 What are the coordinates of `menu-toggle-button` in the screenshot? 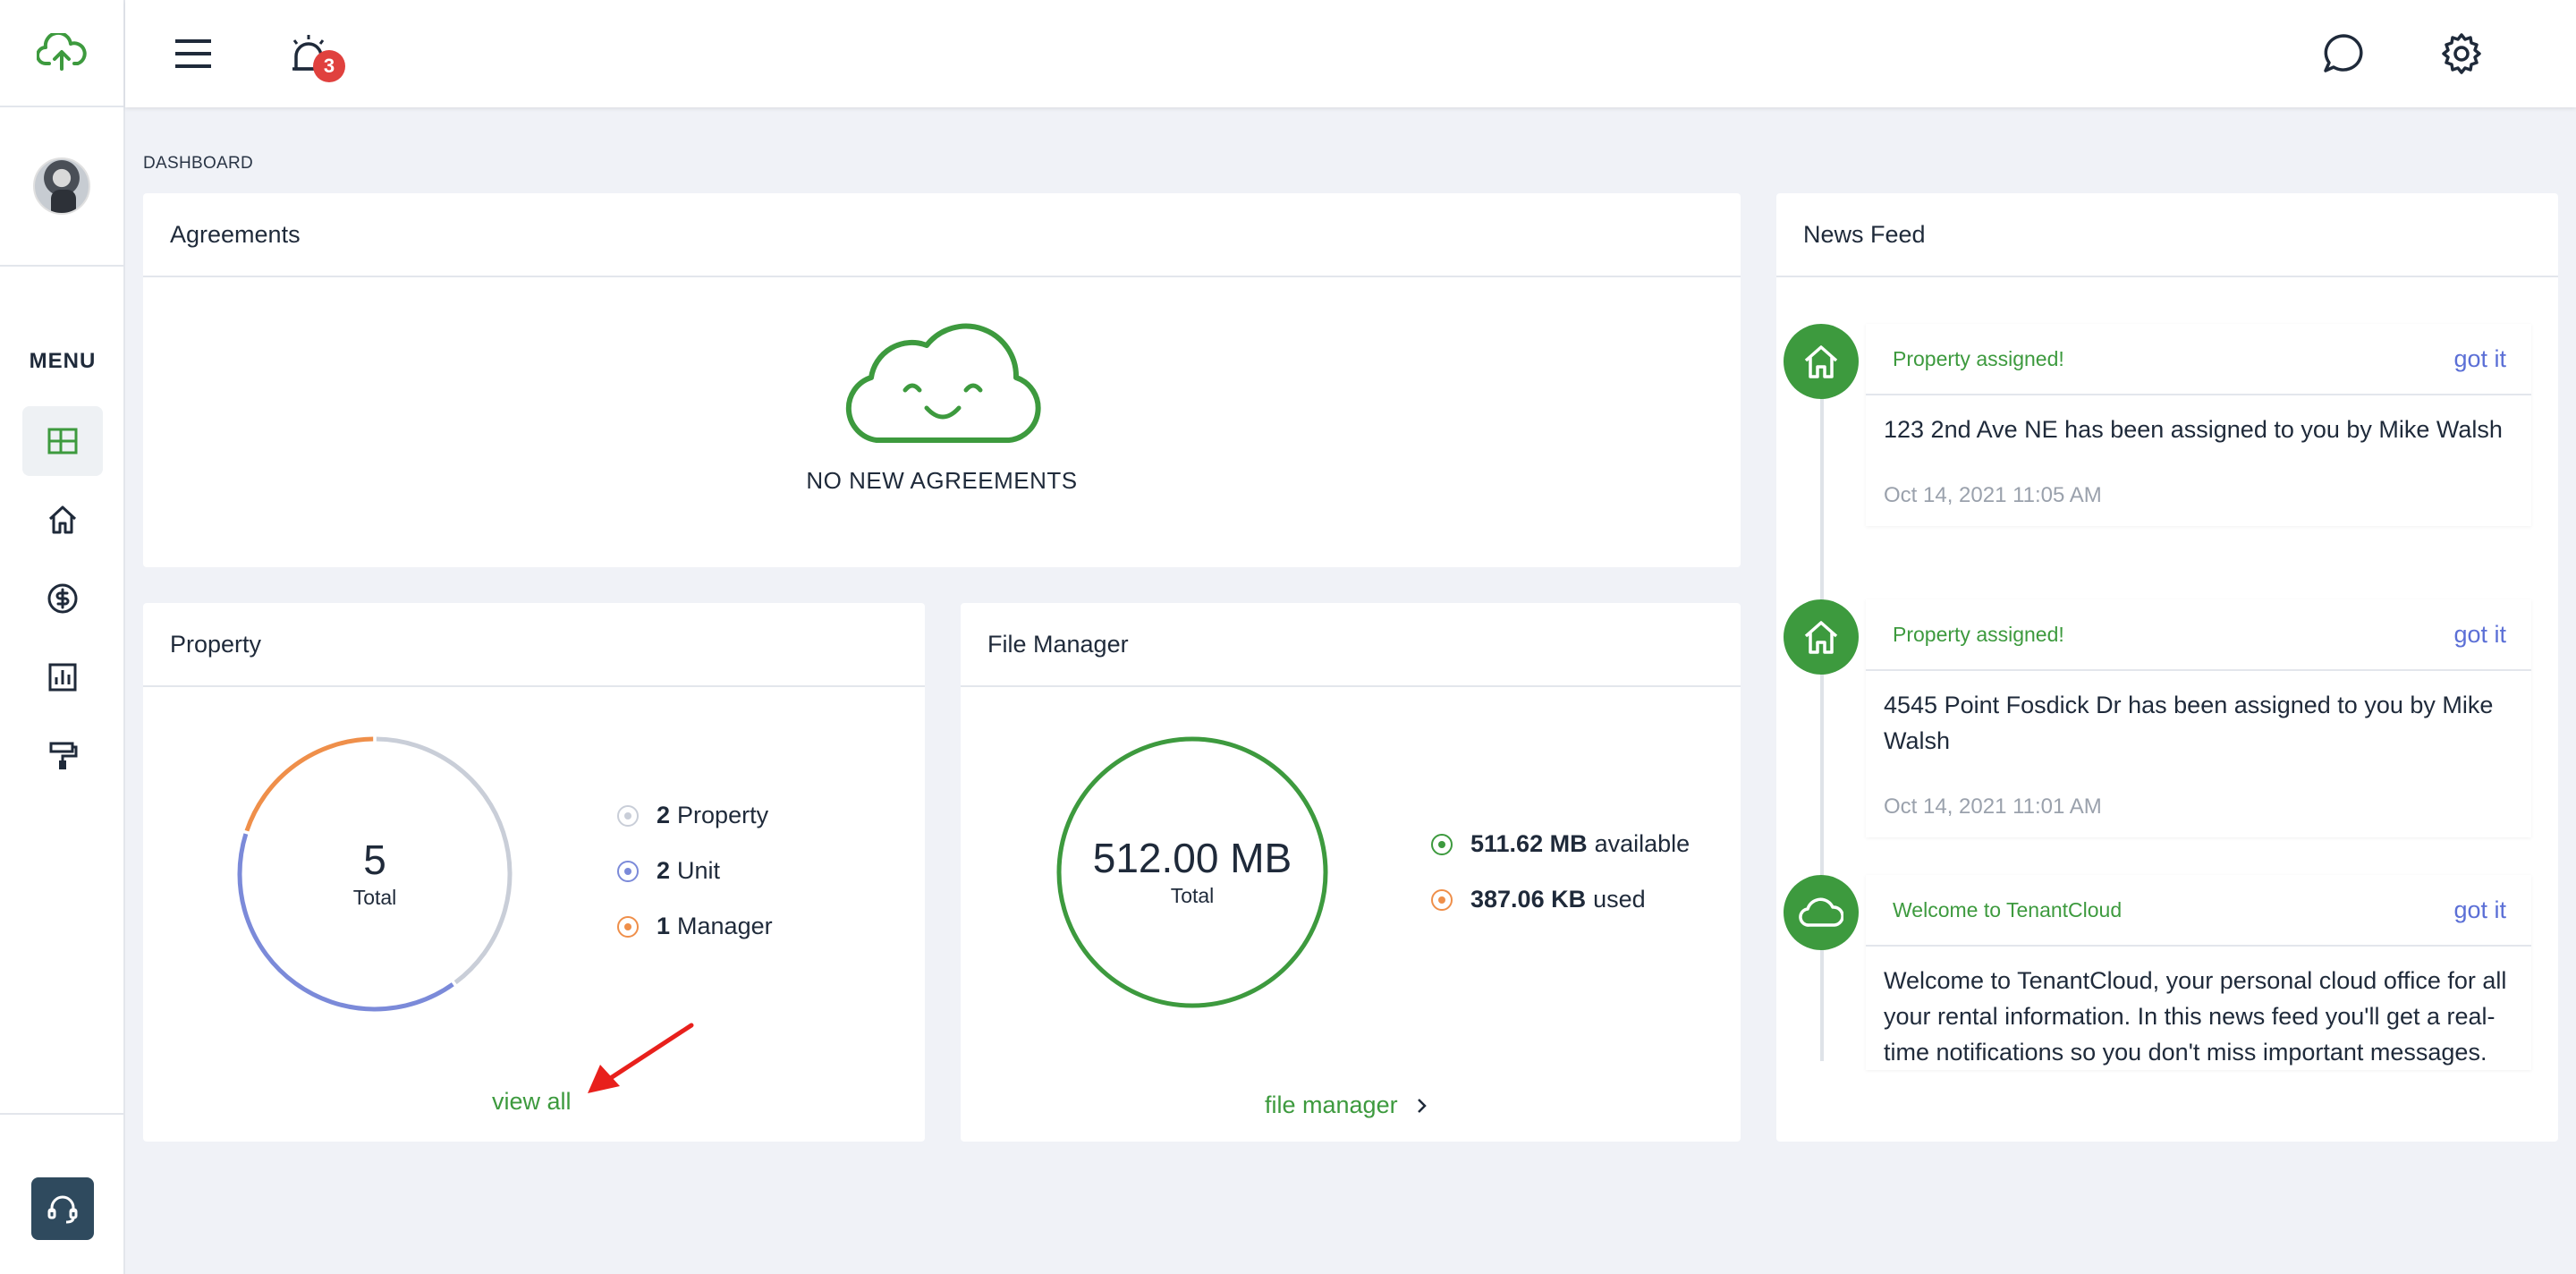 It's located at (193, 54).